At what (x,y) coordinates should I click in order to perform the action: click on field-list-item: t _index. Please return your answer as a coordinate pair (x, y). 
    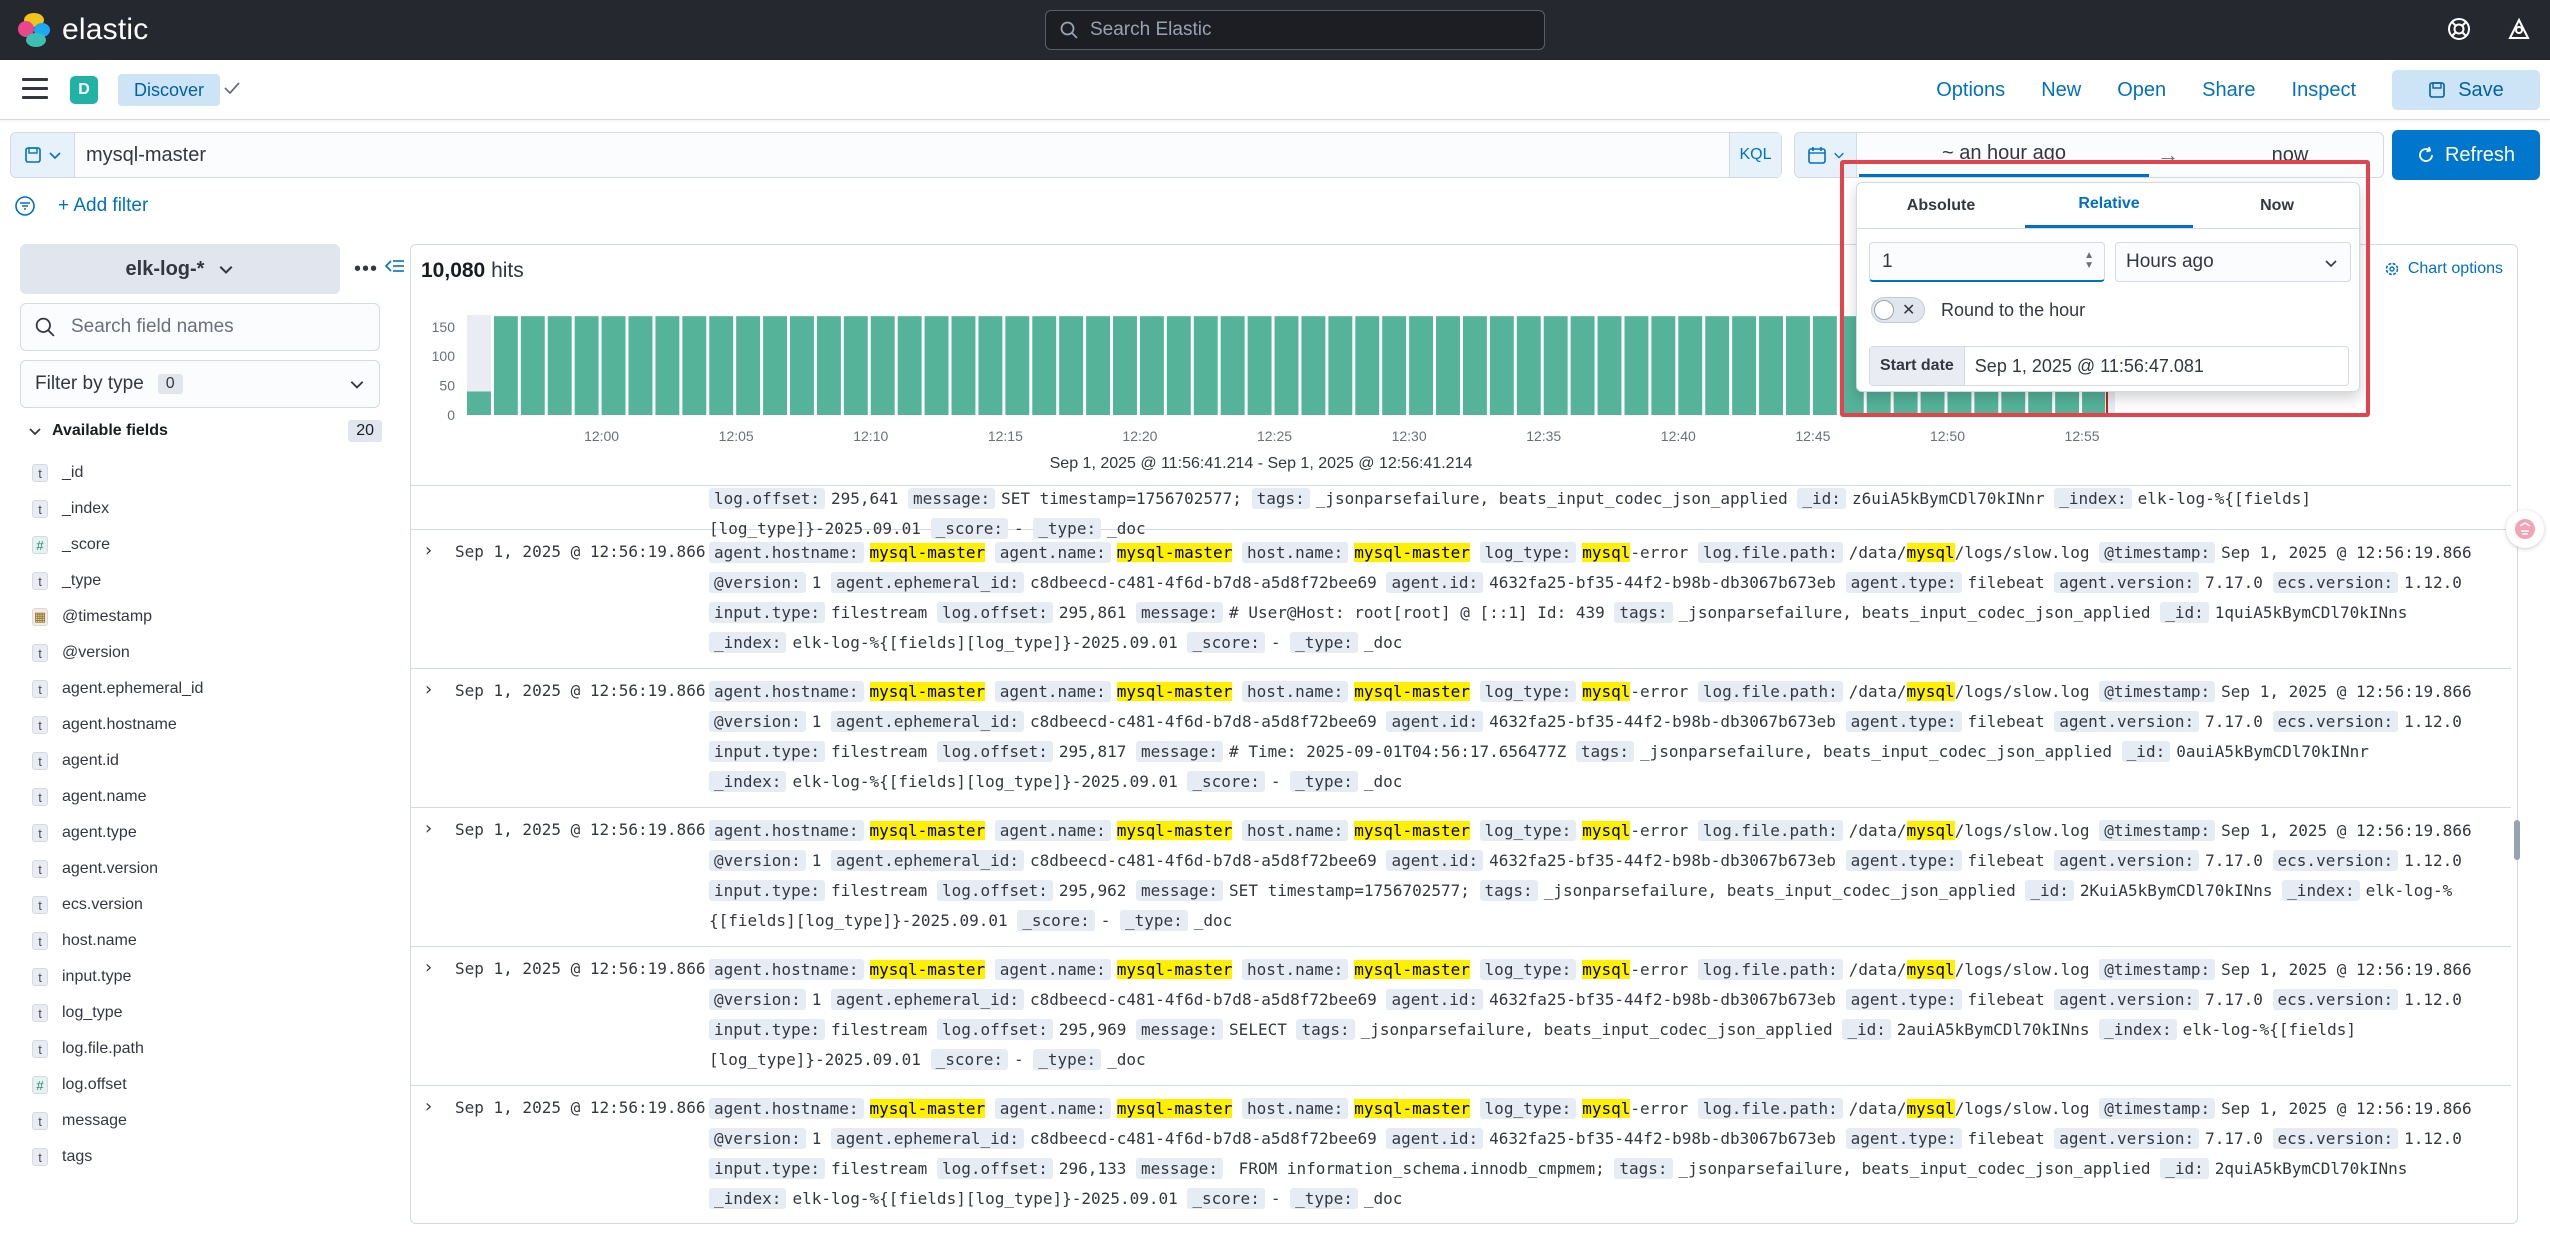
    Looking at the image, I should click on (117, 509).